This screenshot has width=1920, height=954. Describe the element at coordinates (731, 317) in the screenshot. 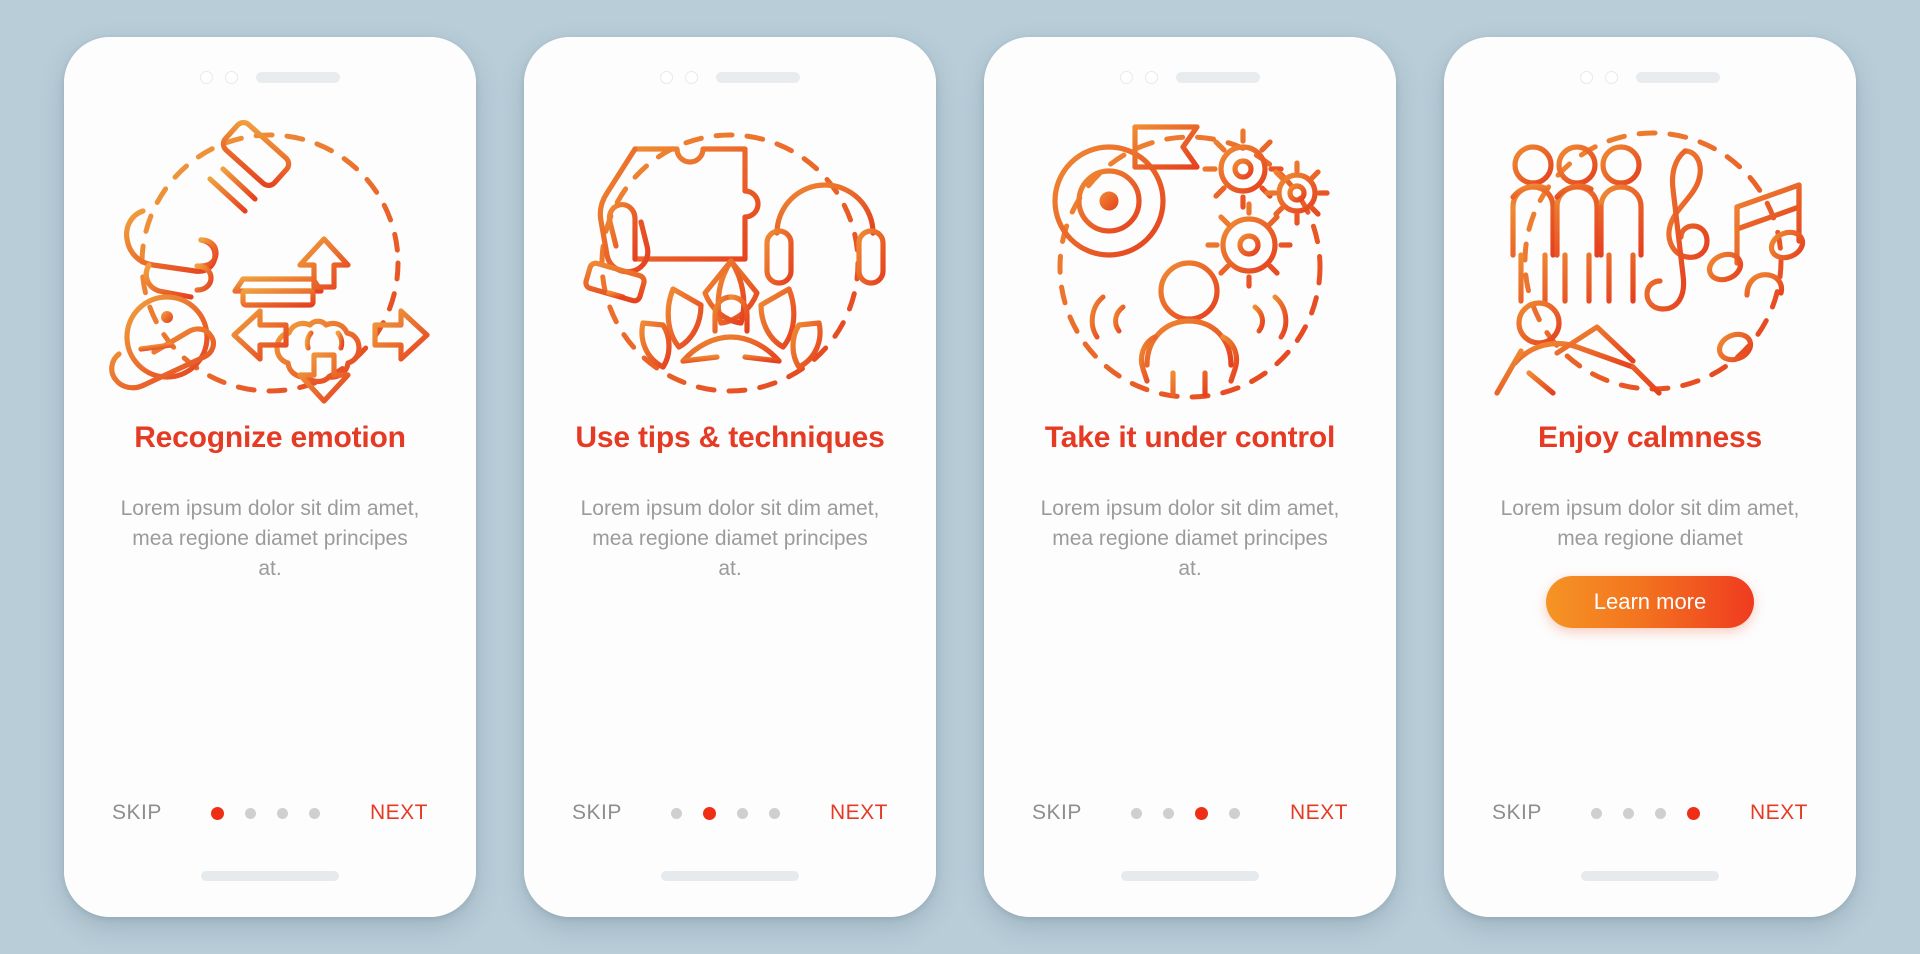

I see `lotus-meditation-icon` at that location.